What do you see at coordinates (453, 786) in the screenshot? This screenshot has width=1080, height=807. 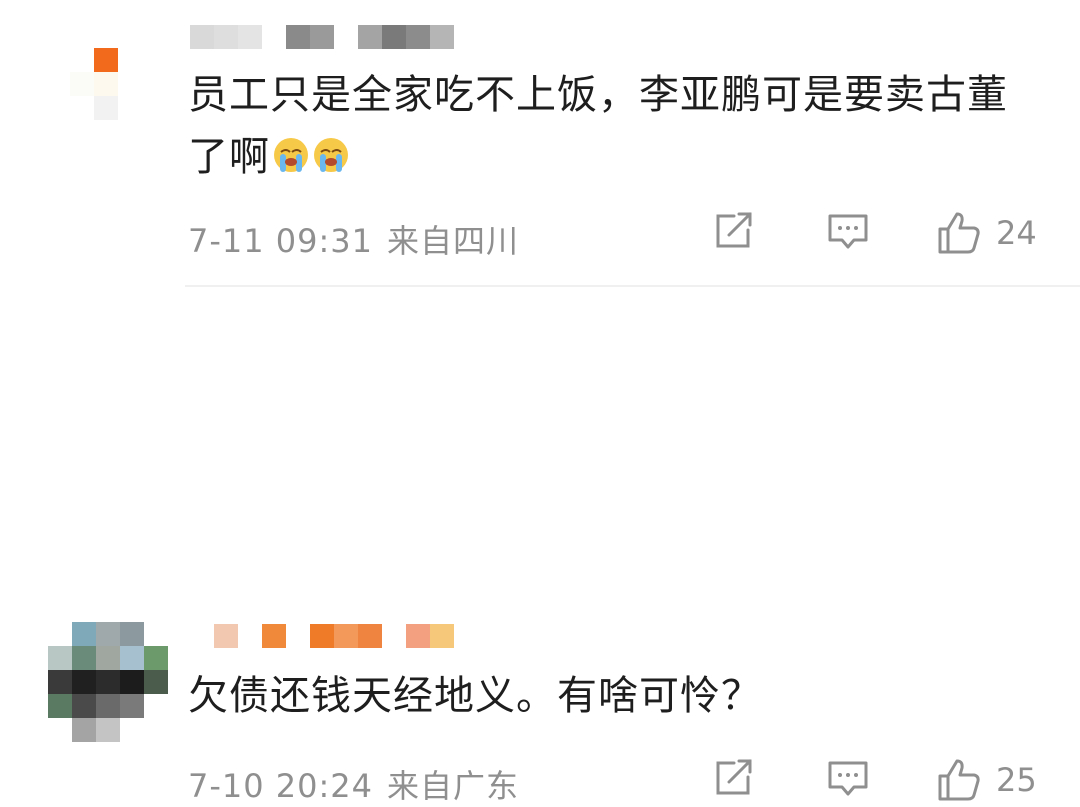 I see `comment-location: 来自广东` at bounding box center [453, 786].